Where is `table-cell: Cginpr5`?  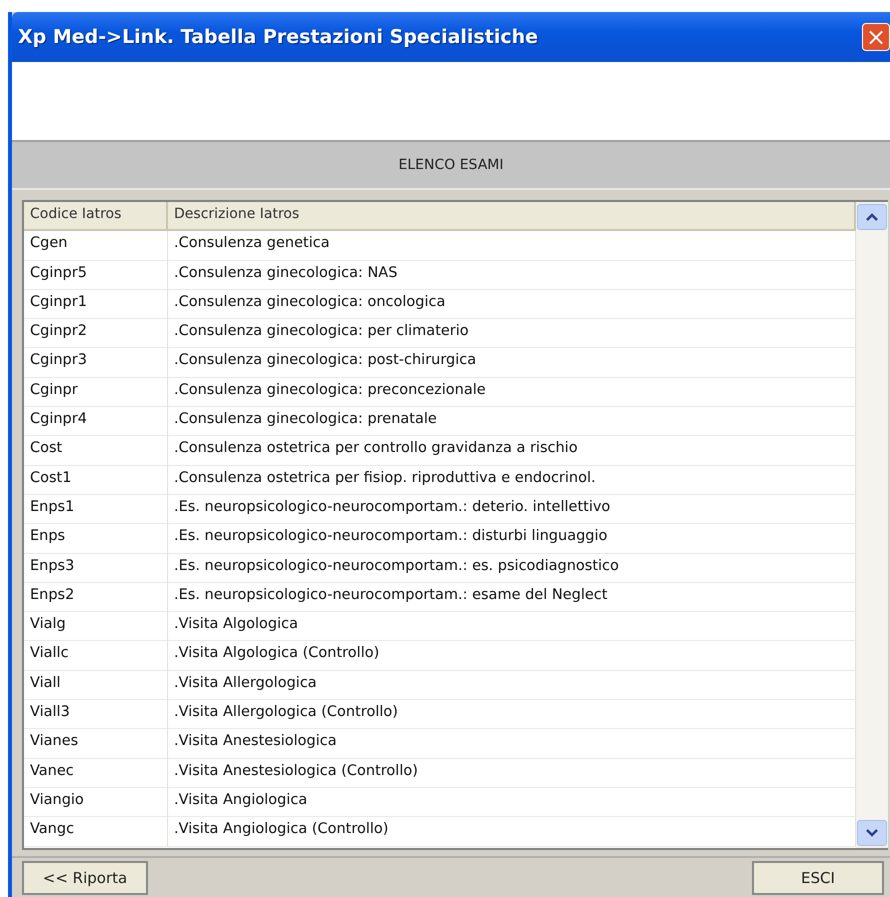
table-cell: Cginpr5 is located at coordinates (96, 275).